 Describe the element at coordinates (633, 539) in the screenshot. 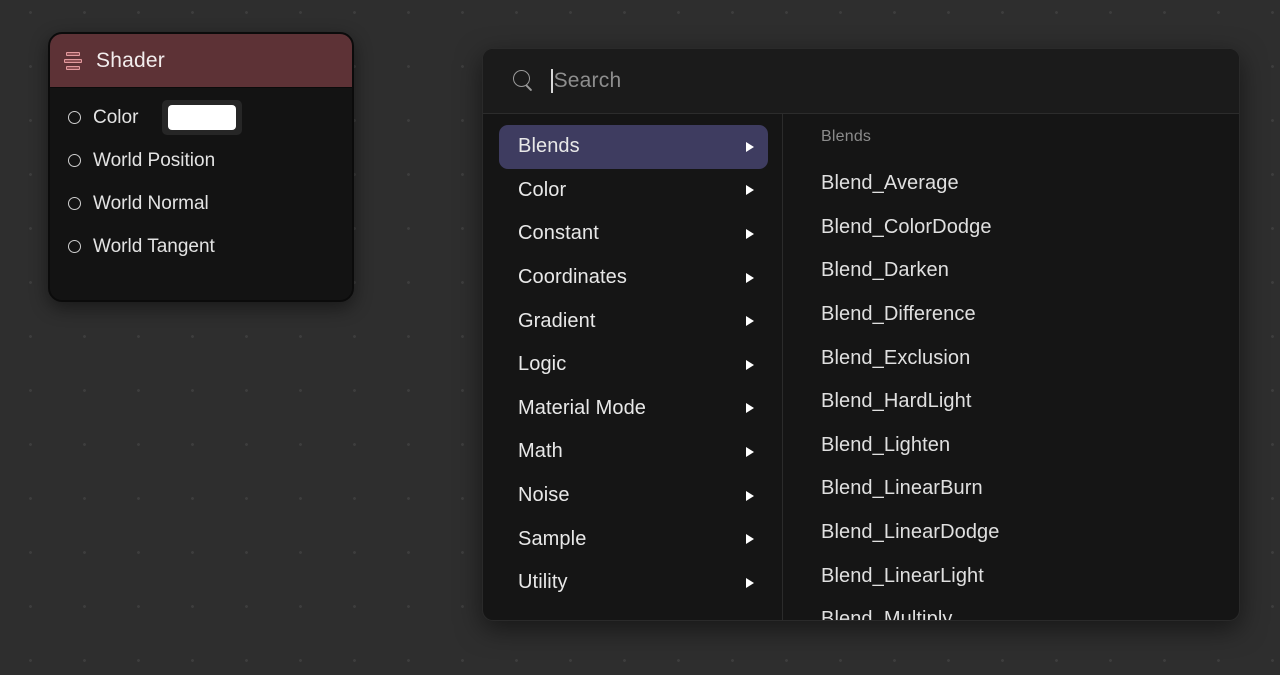

I see `category-item-sample: Sample` at that location.